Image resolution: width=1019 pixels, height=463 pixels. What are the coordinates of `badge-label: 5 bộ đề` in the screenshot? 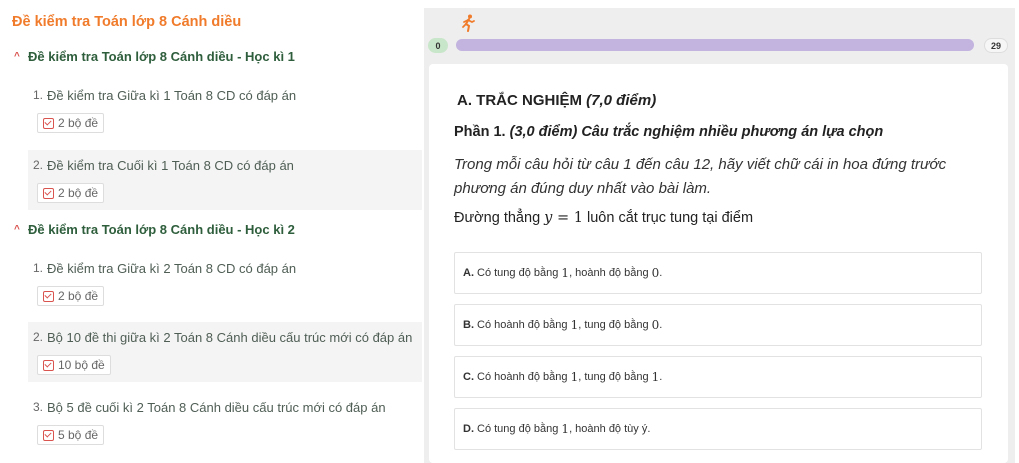 It's located at (78, 435).